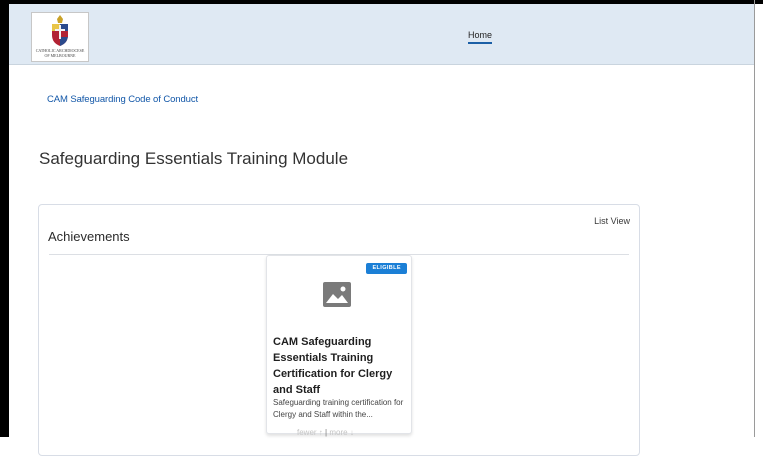 This screenshot has width=763, height=456. I want to click on page-title: Safeguarding Essentials Training Module, so click(194, 158).